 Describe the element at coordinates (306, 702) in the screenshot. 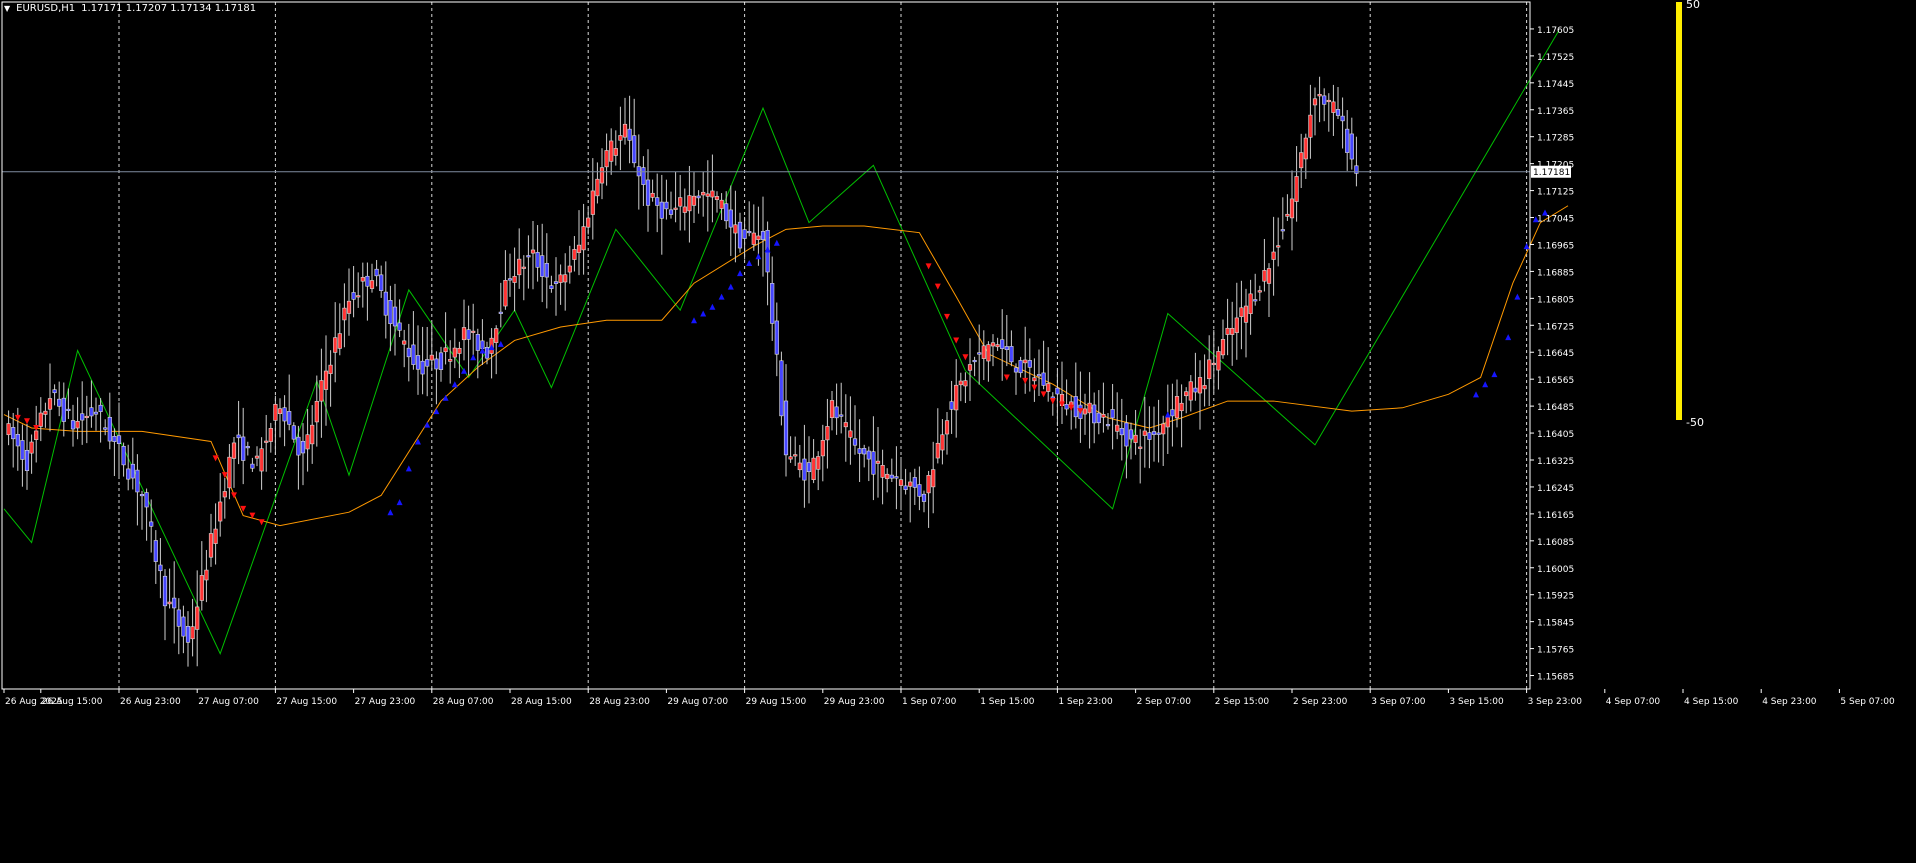

I see `time-tick-label: 27 Aug 15:00` at that location.